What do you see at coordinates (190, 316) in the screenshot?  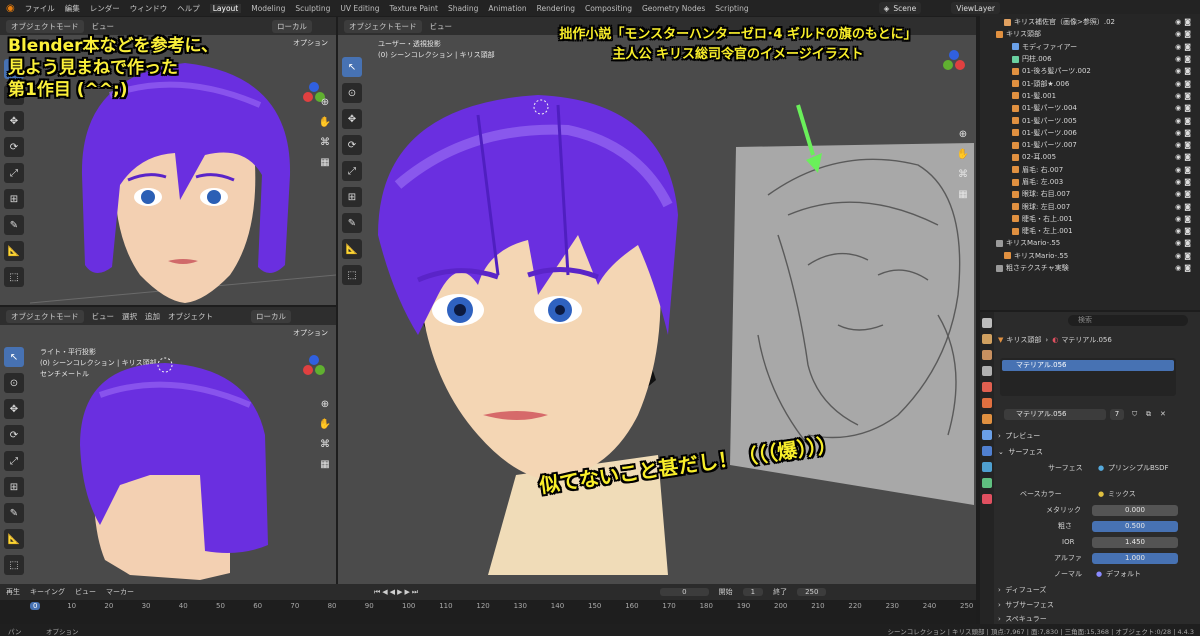 I see `viewport-side-menu-object: オブジェクト` at bounding box center [190, 316].